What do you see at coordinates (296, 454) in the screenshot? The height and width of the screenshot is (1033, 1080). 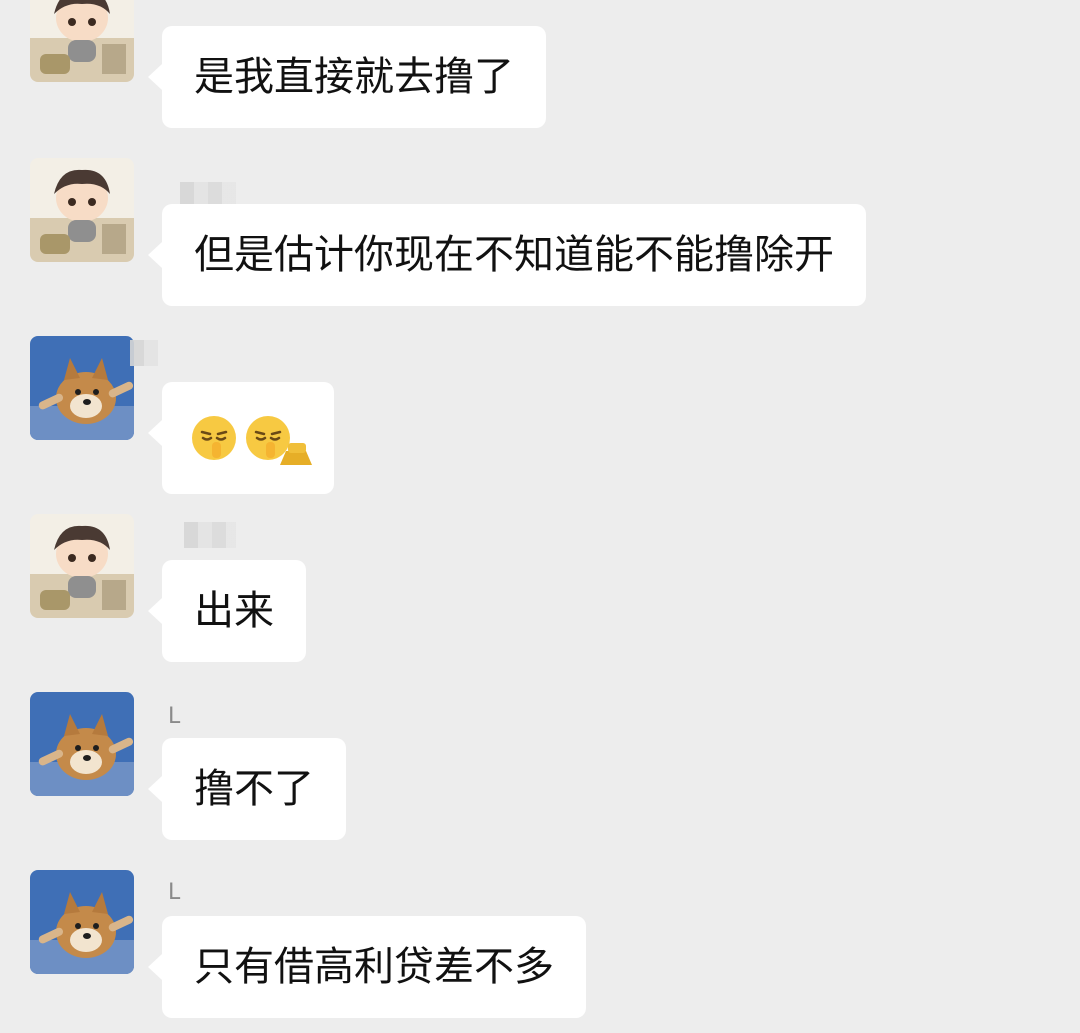 I see `hand-icon` at bounding box center [296, 454].